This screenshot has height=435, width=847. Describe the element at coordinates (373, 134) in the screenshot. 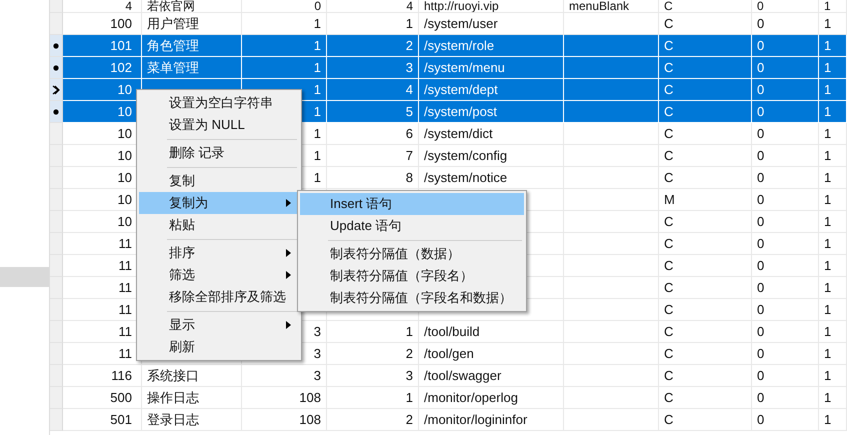

I see `table-cell: 6` at that location.